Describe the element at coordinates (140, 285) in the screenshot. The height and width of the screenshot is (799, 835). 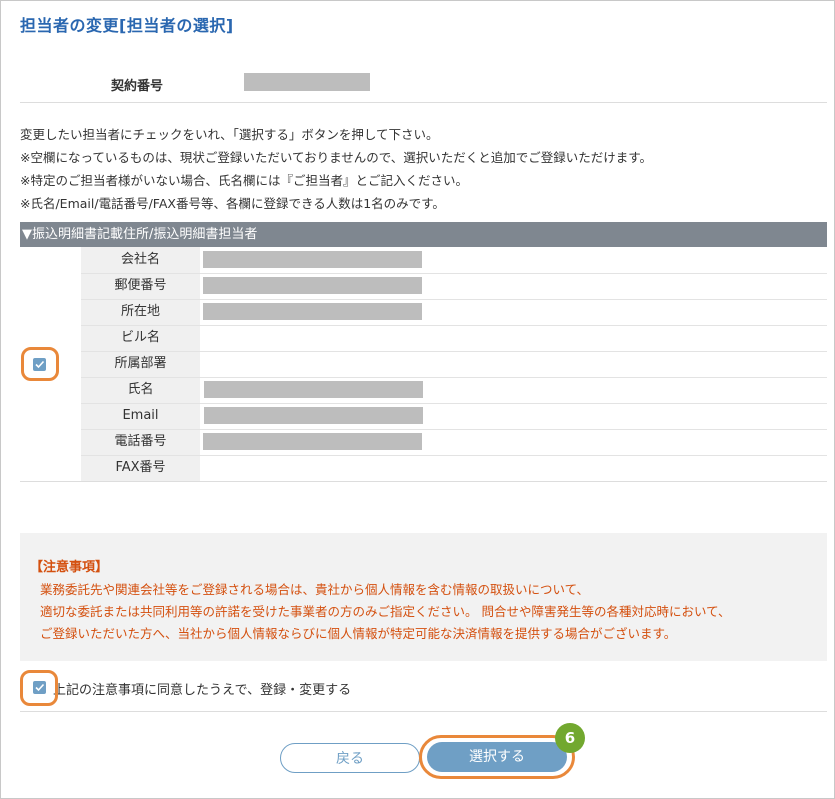
I see `field-label-postal-code: 郵便番号` at that location.